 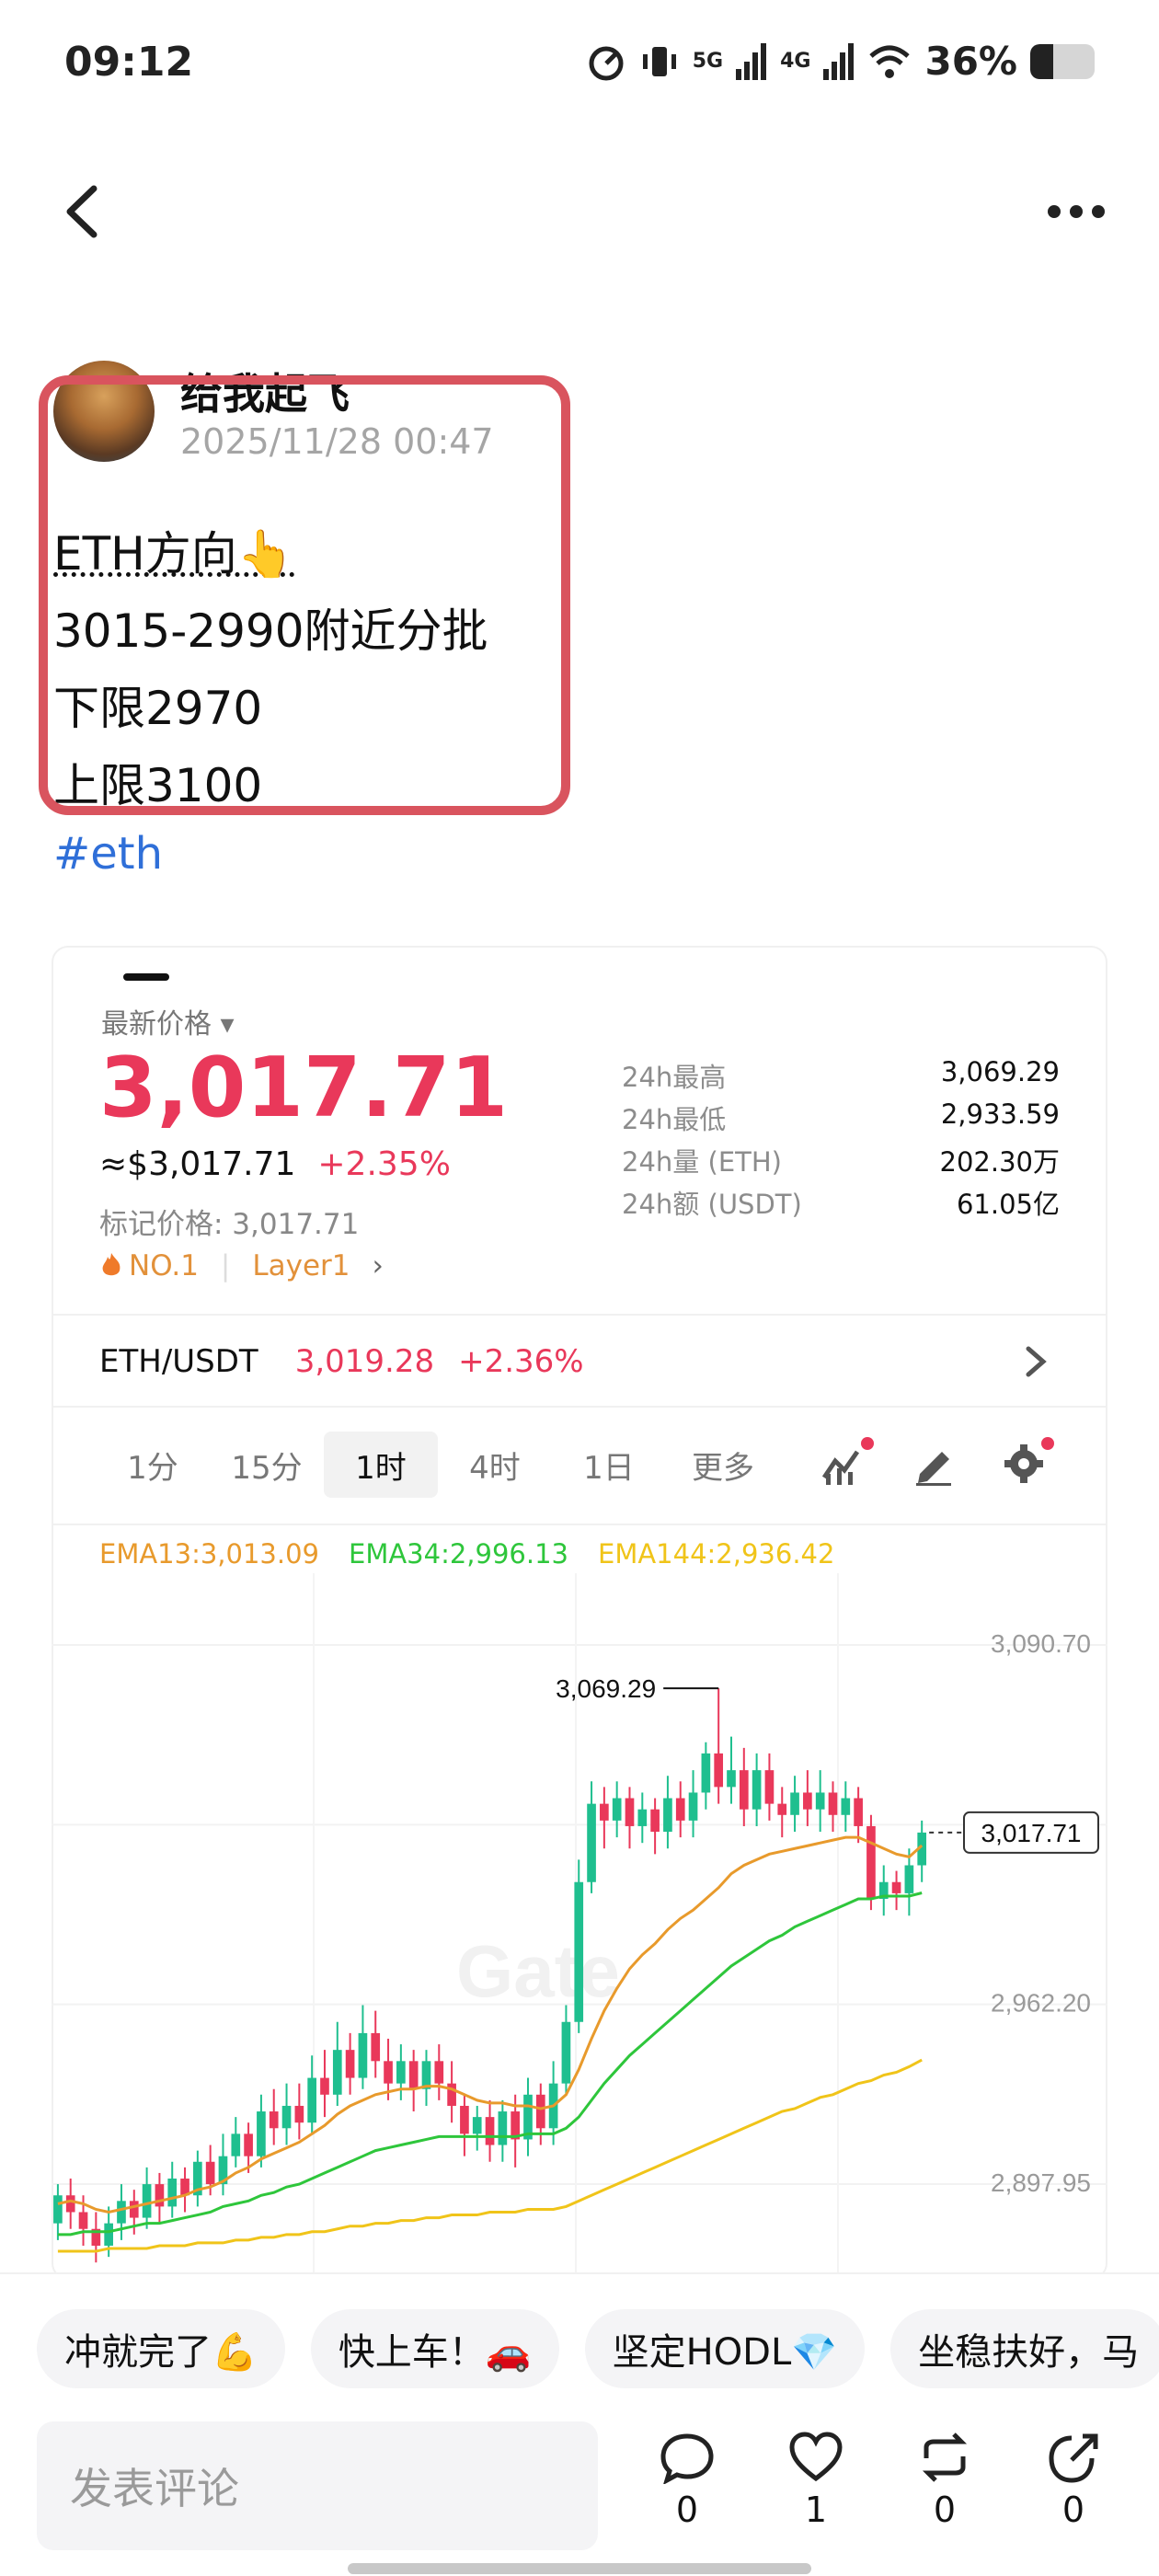 I want to click on ema13-label: EMA13:3,013.09, so click(x=209, y=1554).